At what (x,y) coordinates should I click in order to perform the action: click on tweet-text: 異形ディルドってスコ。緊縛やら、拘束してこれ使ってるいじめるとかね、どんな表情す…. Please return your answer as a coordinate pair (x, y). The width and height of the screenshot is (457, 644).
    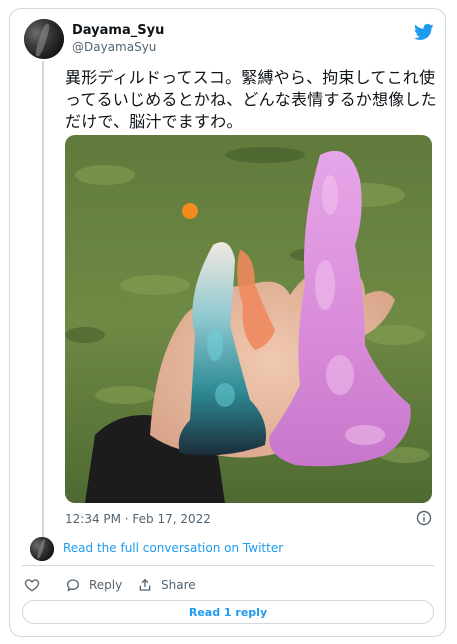
    Looking at the image, I should click on (251, 99).